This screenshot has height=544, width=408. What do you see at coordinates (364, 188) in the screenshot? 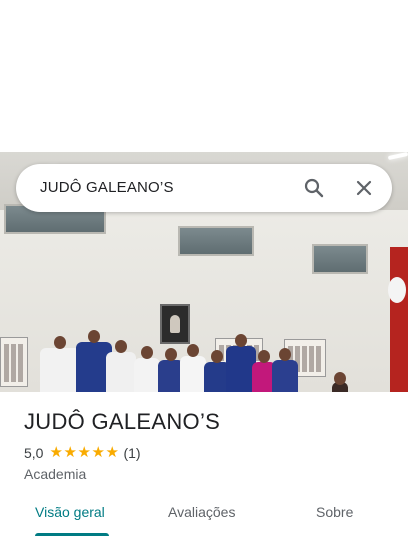
I see `close-icon` at bounding box center [364, 188].